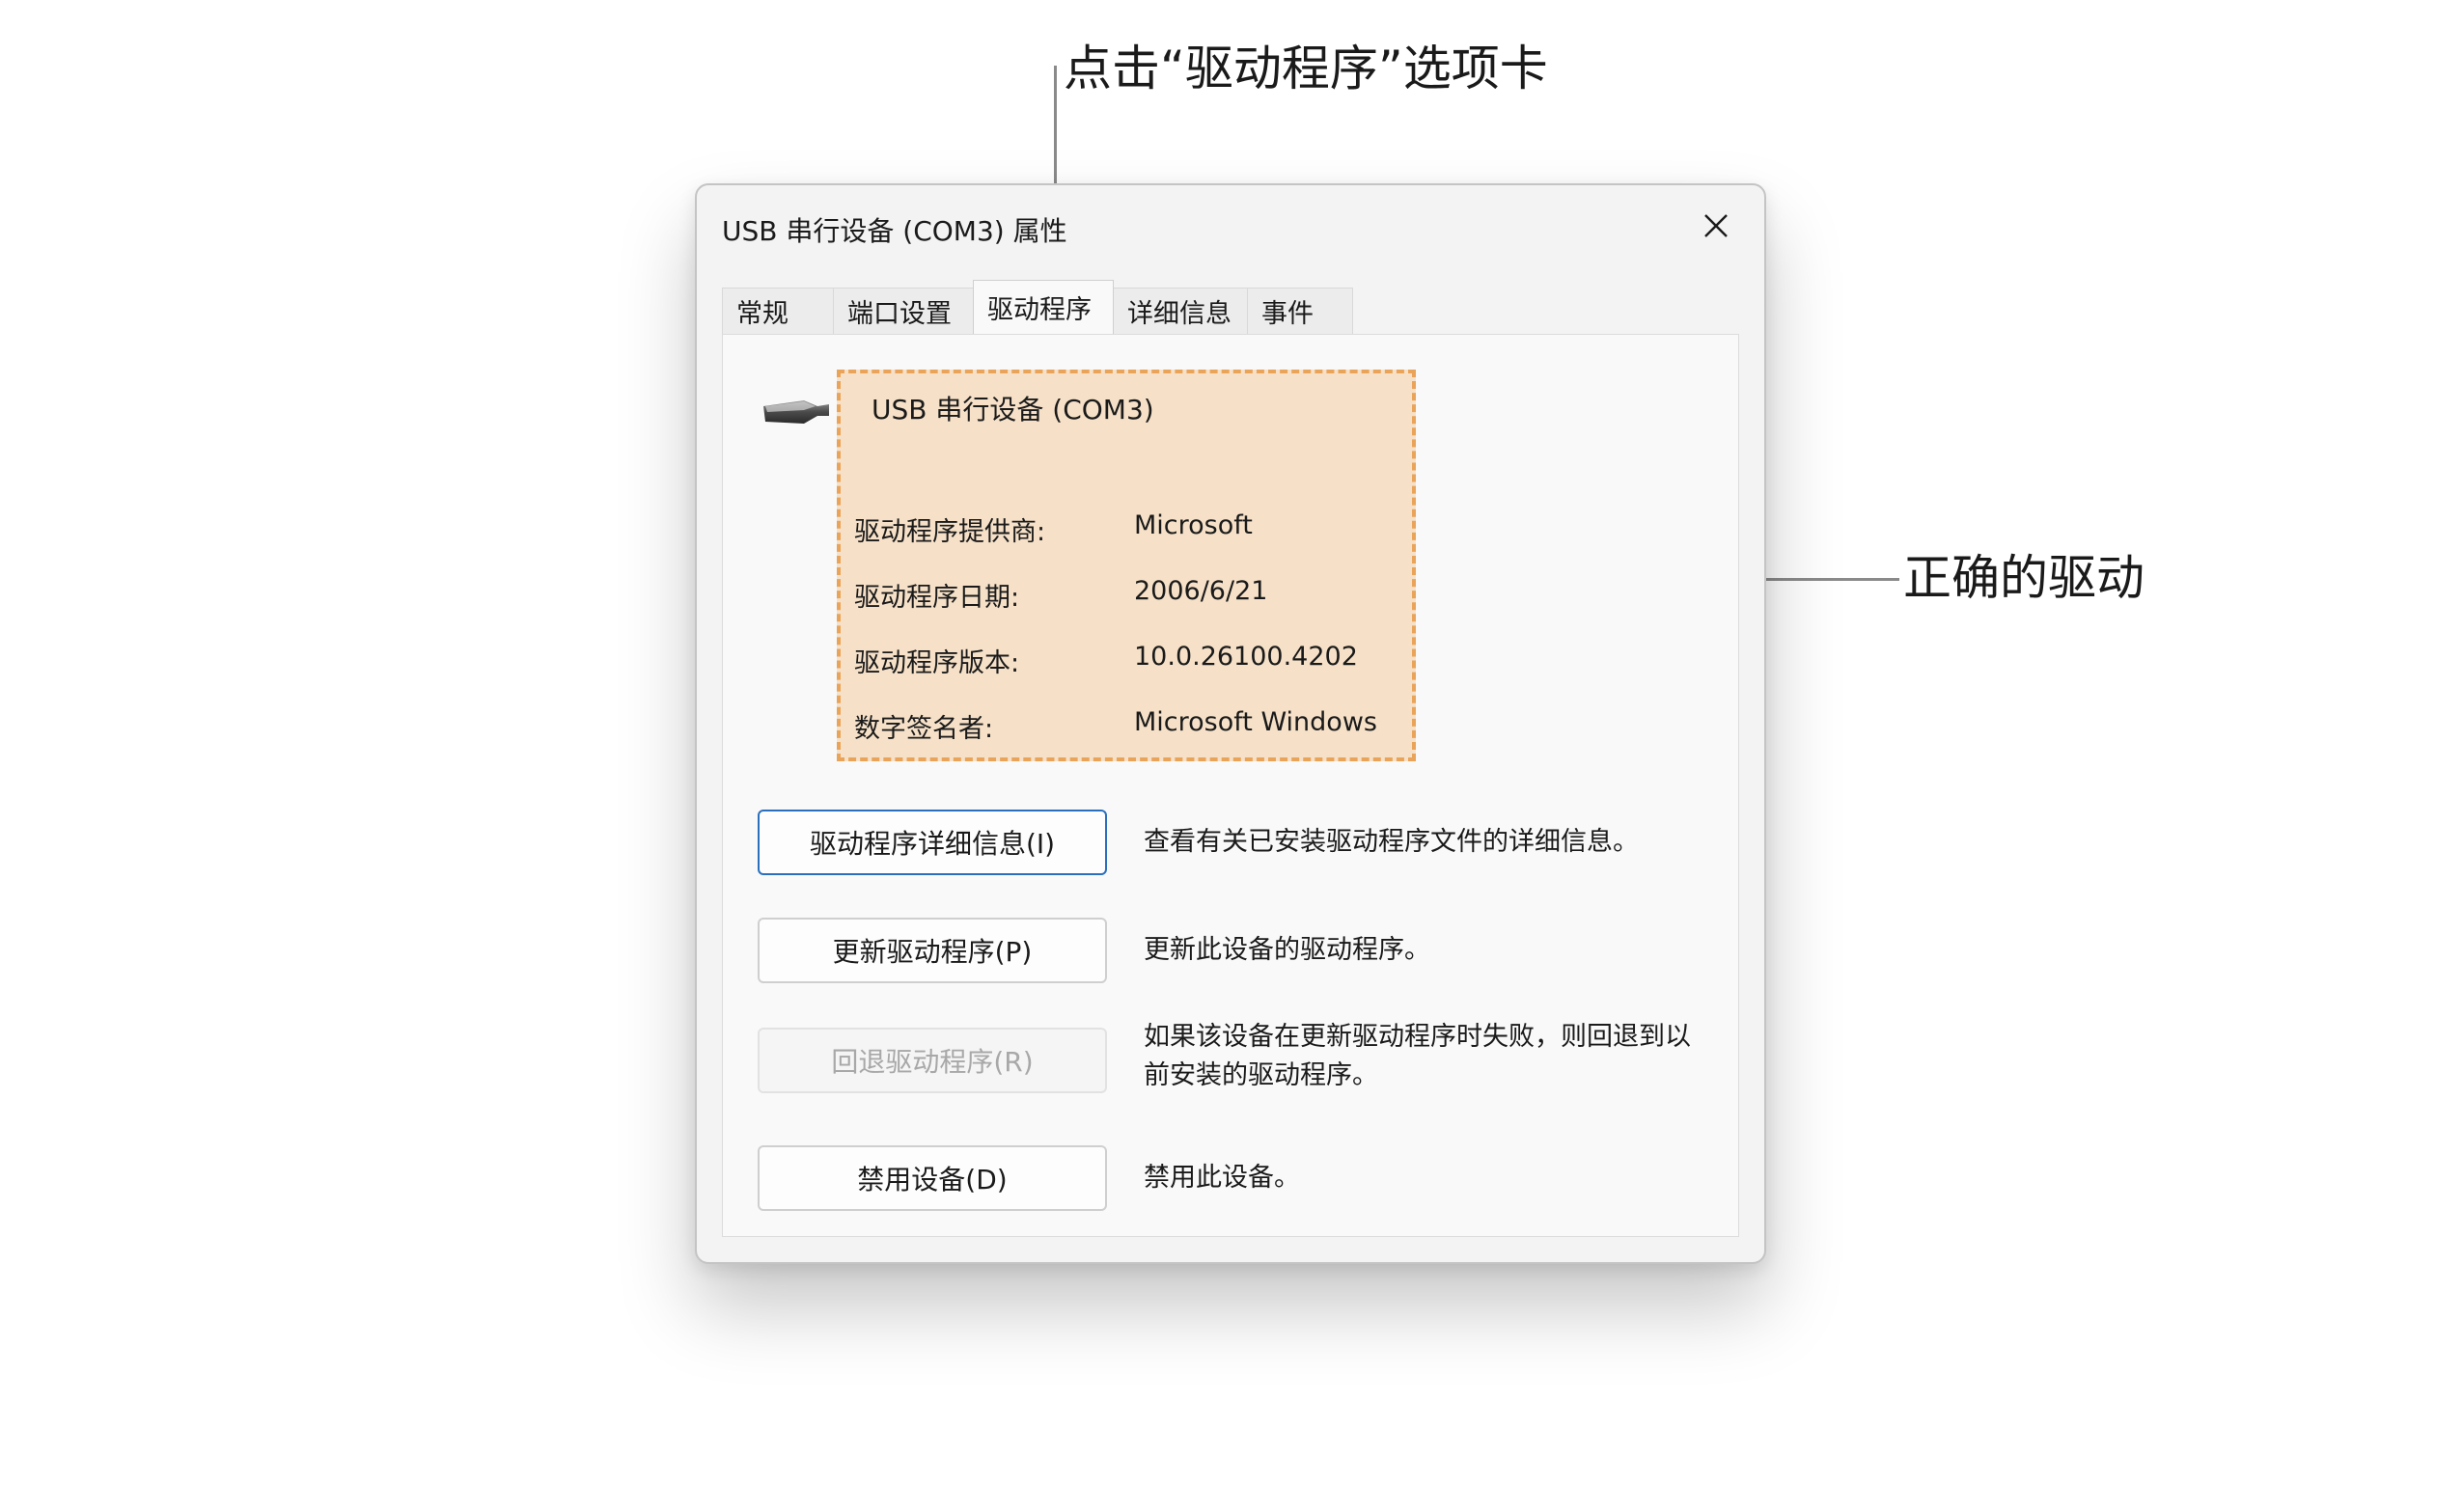 This screenshot has height=1512, width=2463. I want to click on dialog-title: USB 串行设备 (COM3) 属性, so click(895, 231).